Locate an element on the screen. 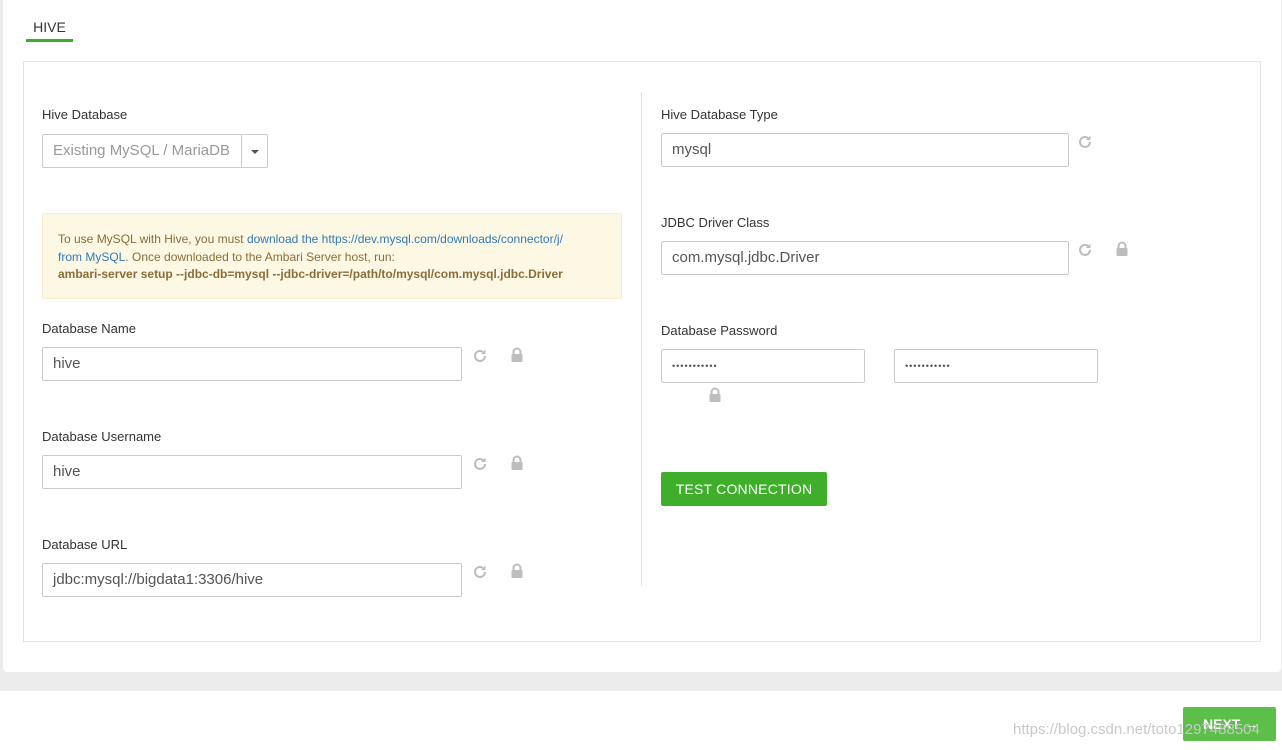  database-url-label: Database URL is located at coordinates (85, 544).